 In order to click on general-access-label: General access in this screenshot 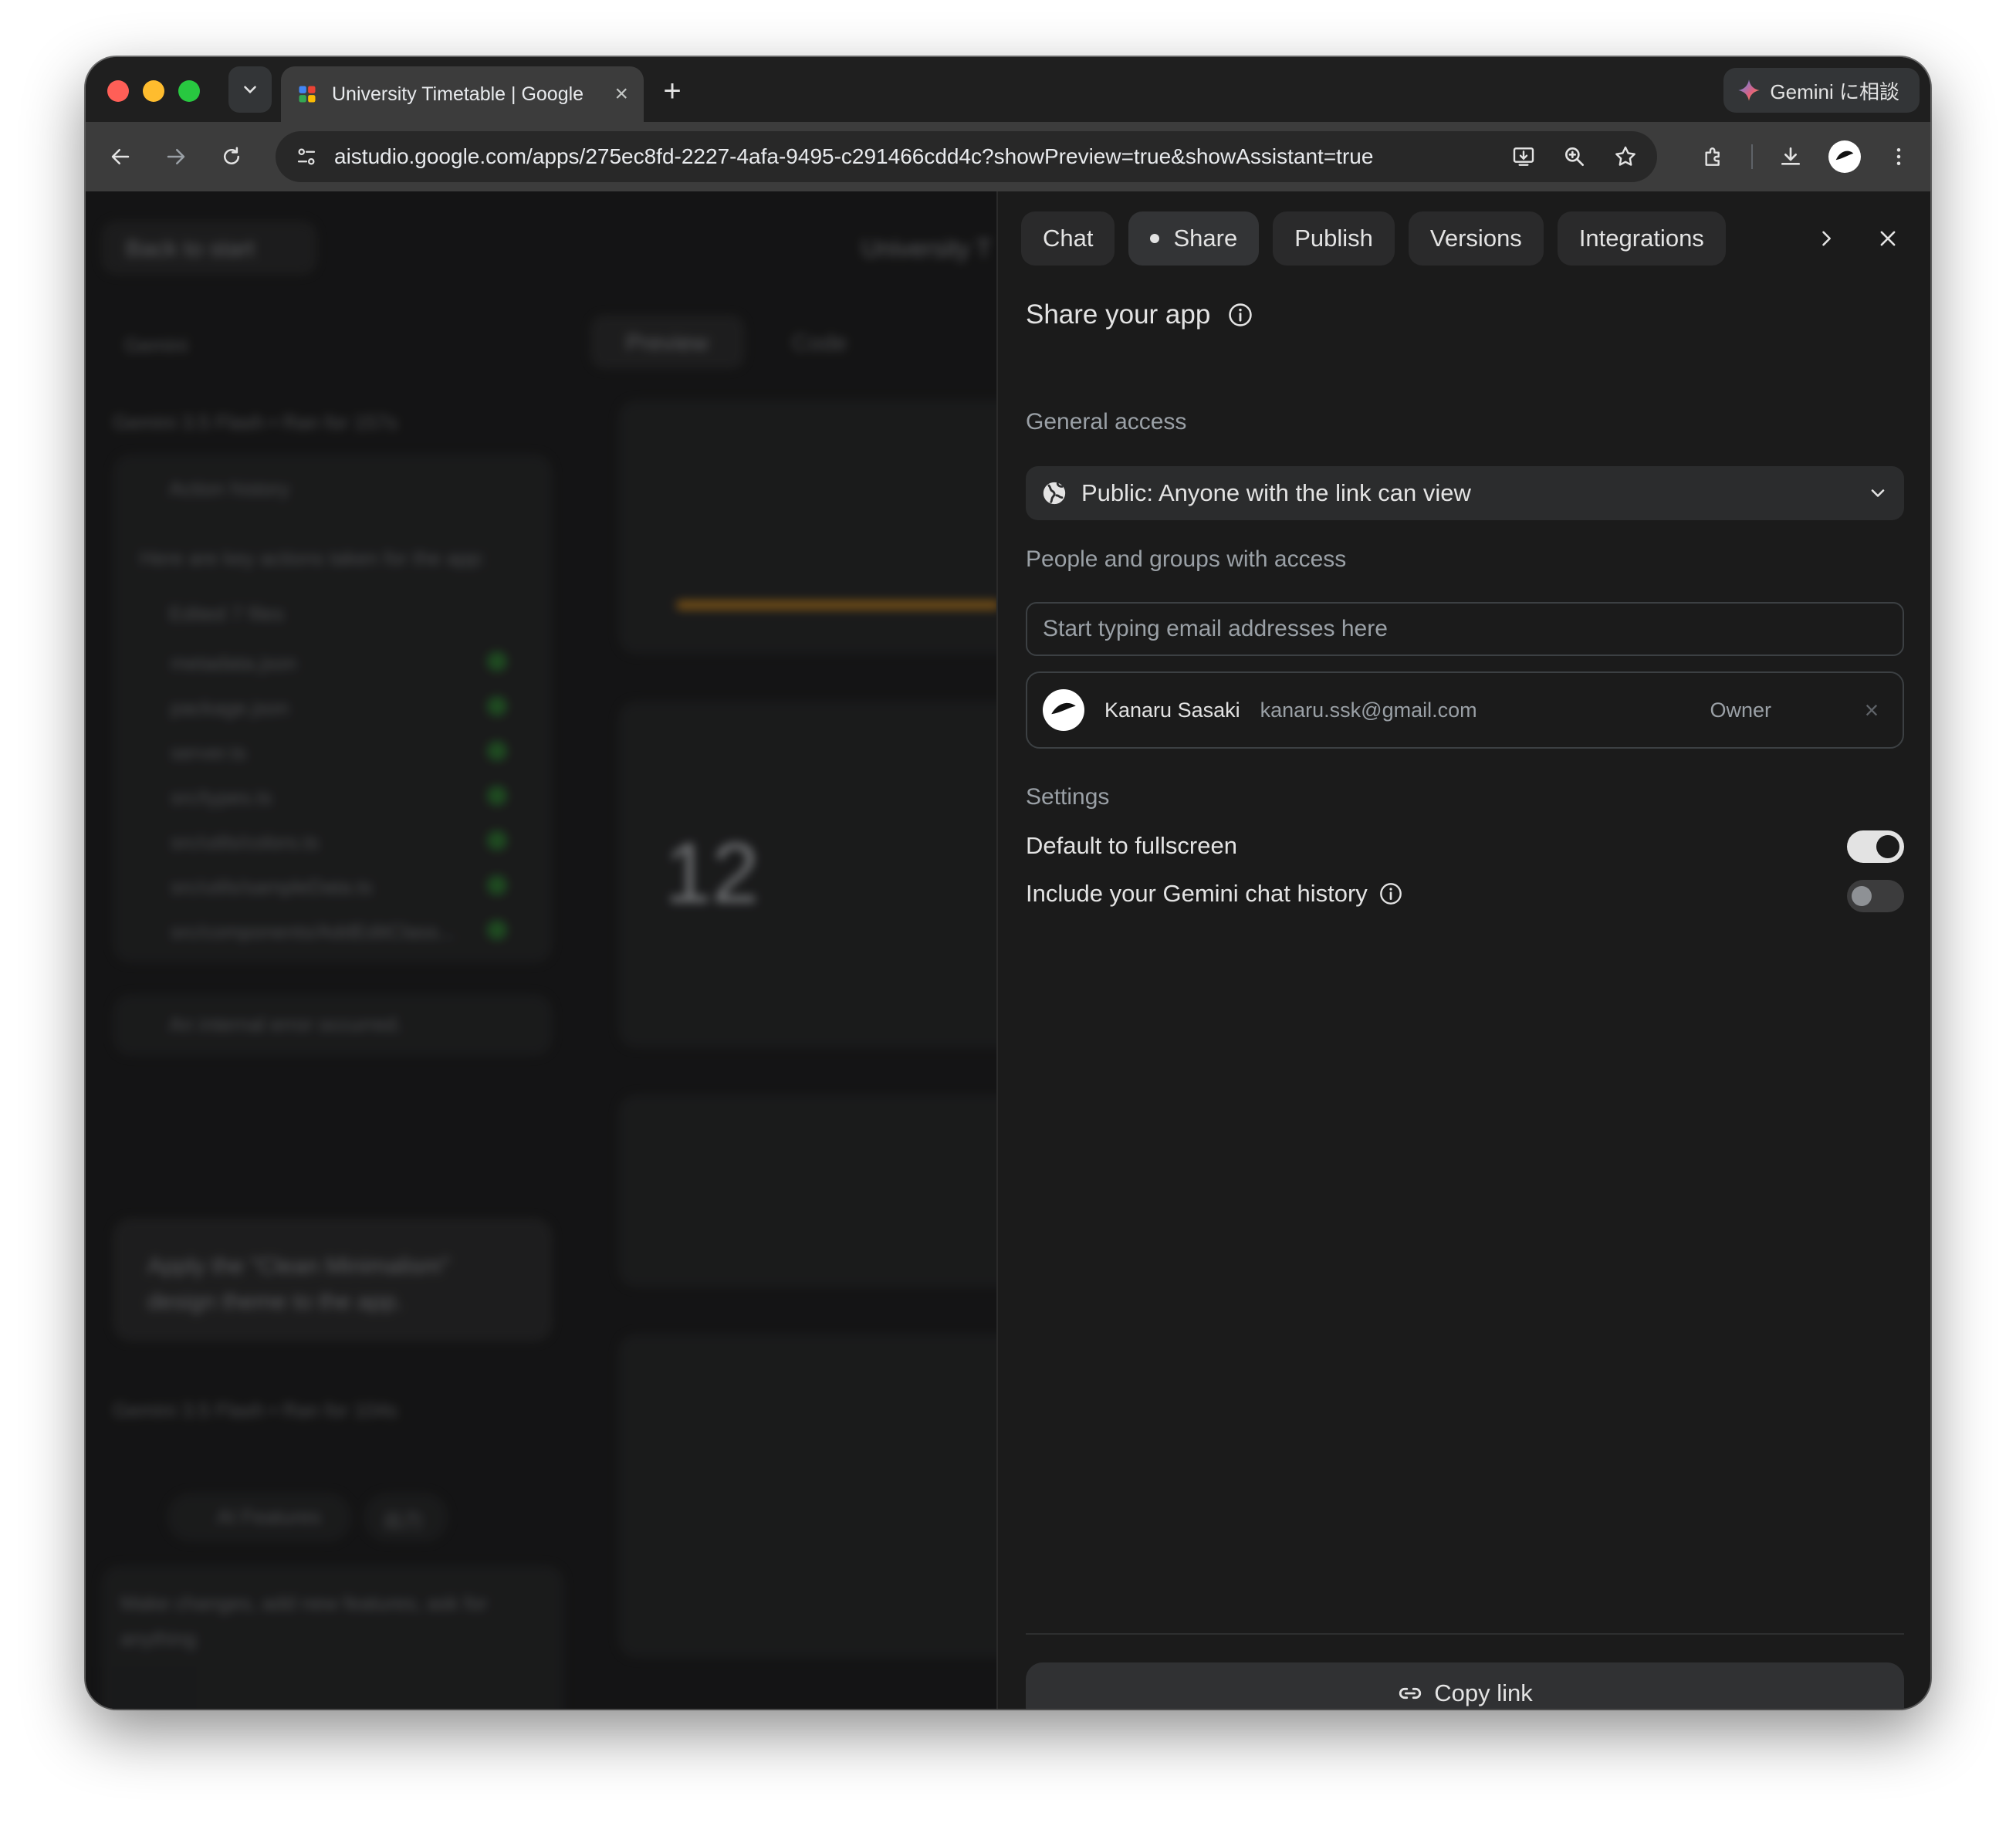, I will do `click(1106, 422)`.